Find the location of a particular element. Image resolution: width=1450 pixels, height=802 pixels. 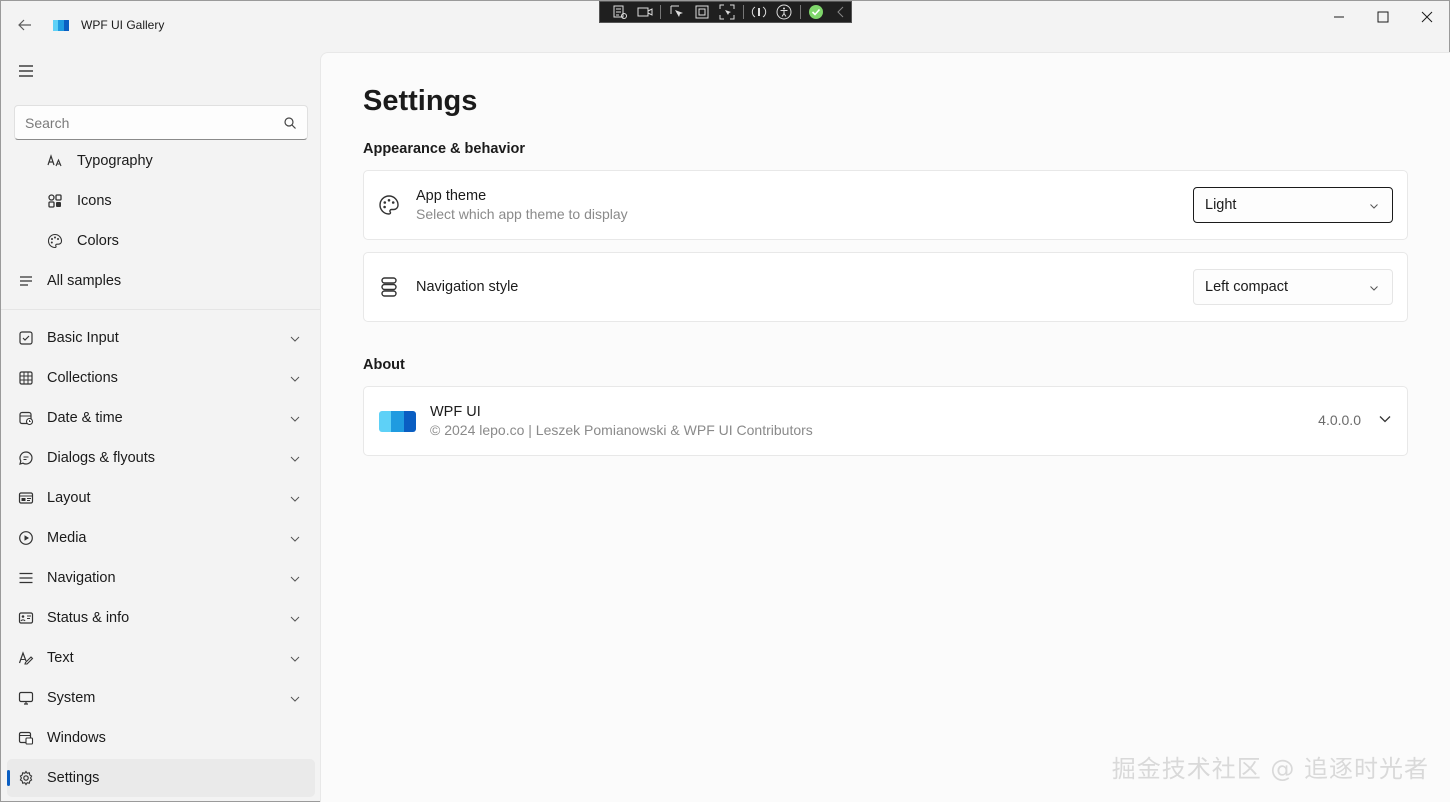

sidebar-item-typography: Typography is located at coordinates (161, 161).